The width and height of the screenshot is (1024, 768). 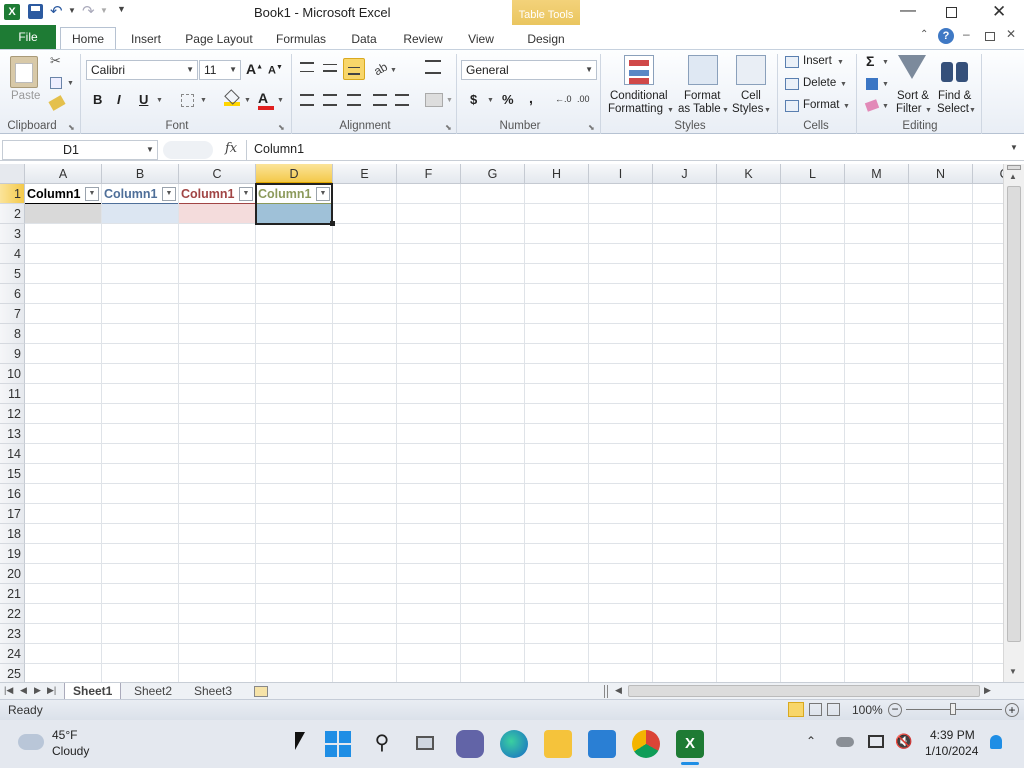 I want to click on underline-button: U, so click(x=143, y=99).